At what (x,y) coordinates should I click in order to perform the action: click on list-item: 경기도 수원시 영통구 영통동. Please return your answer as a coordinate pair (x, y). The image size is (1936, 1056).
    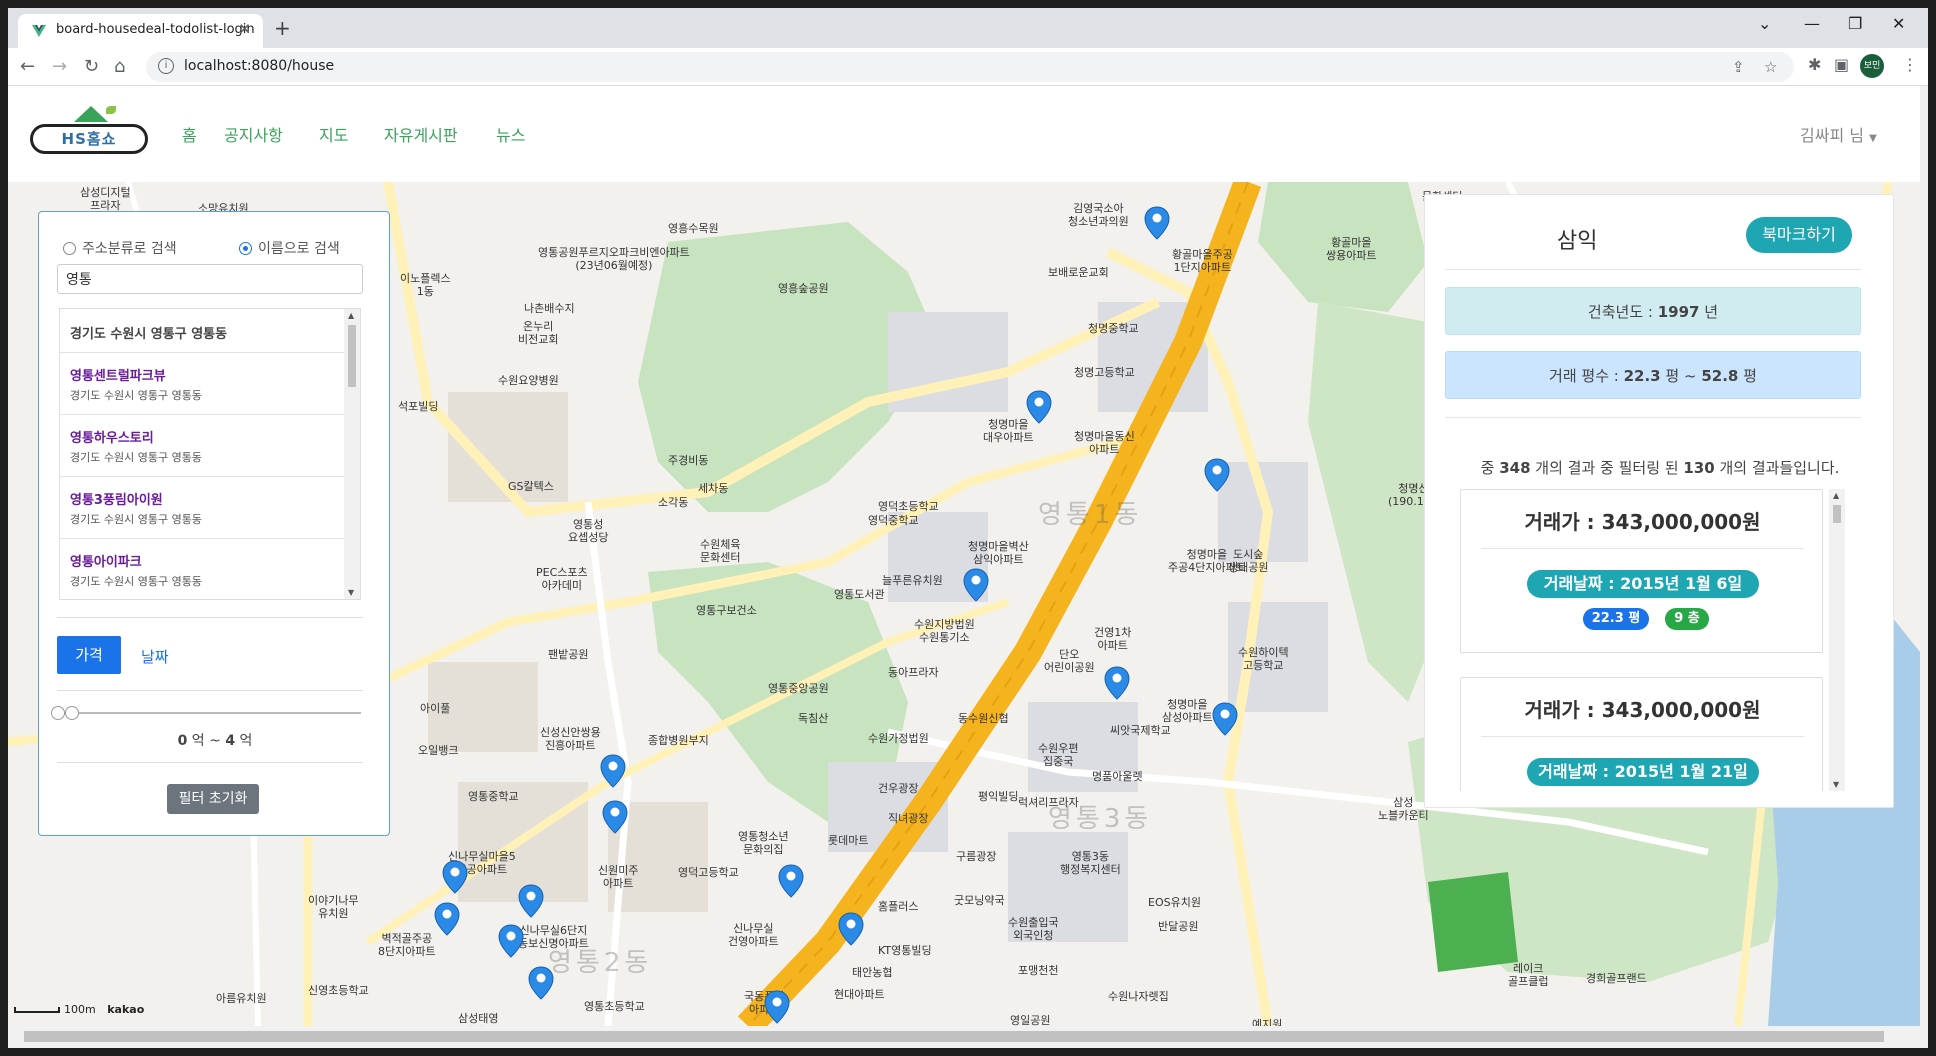
    Looking at the image, I should click on (202, 331).